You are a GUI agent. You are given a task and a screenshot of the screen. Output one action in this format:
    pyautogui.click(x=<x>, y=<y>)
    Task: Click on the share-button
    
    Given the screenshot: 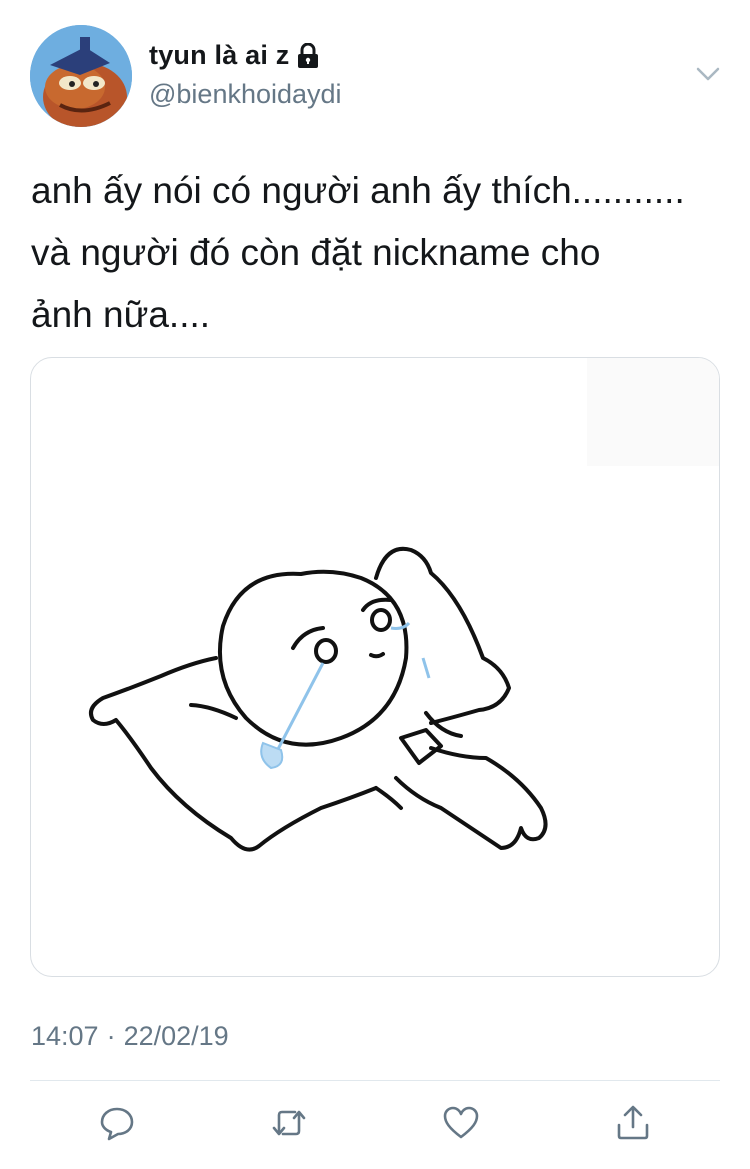 What is the action you would take?
    pyautogui.click(x=633, y=1123)
    